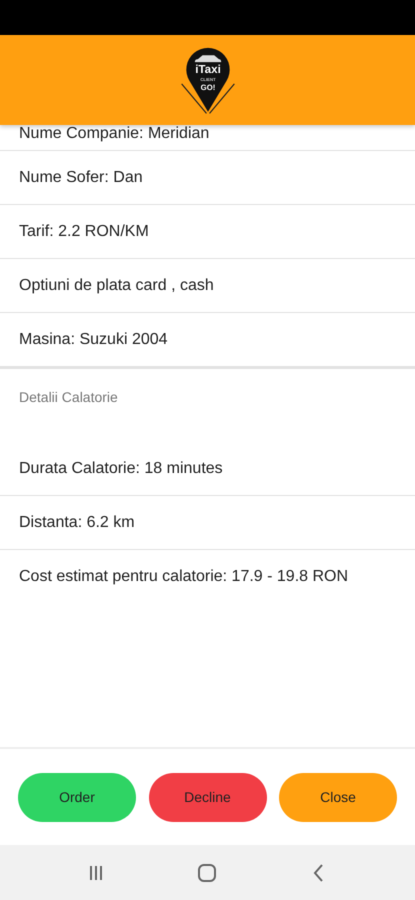  What do you see at coordinates (338, 797) in the screenshot?
I see `action-button: Close` at bounding box center [338, 797].